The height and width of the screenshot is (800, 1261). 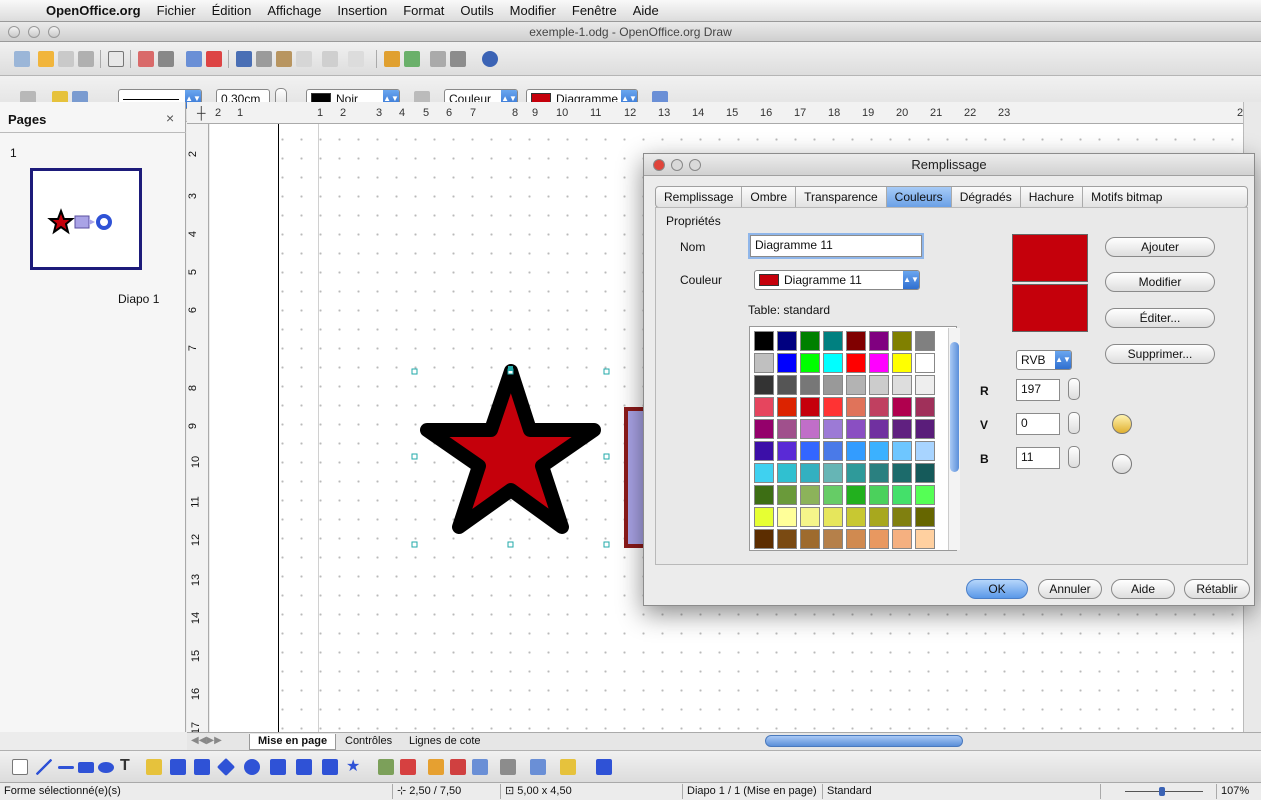 What do you see at coordinates (864, 741) in the screenshot?
I see `horizontal-scrollbar-thumb` at bounding box center [864, 741].